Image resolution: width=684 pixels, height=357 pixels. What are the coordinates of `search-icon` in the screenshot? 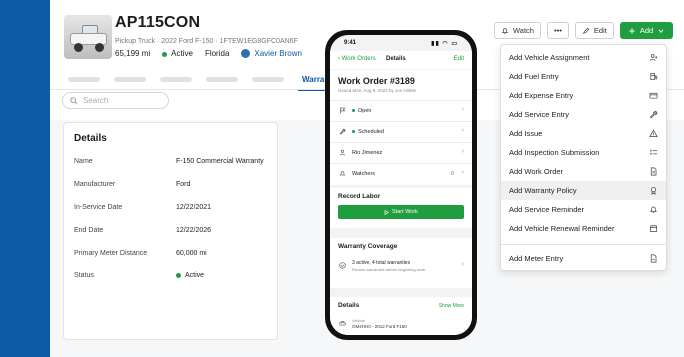 It's located at (74, 100).